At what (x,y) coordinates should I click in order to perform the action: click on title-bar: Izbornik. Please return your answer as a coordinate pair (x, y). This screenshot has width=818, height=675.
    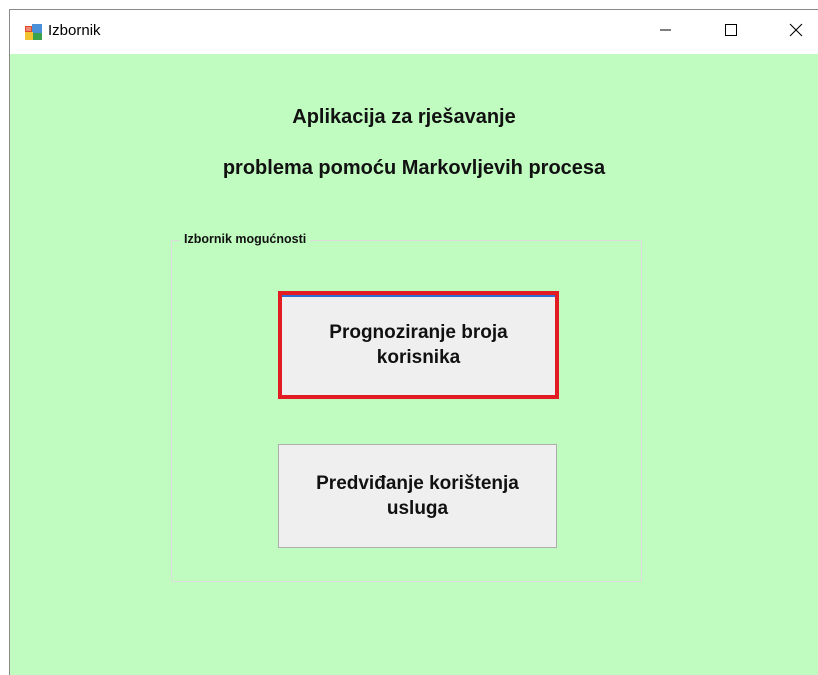
    Looking at the image, I should click on (414, 32).